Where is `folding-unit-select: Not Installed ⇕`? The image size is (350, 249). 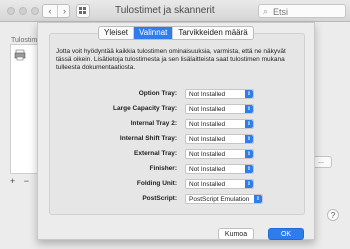
folding-unit-select: Not Installed ⇕ is located at coordinates (219, 184).